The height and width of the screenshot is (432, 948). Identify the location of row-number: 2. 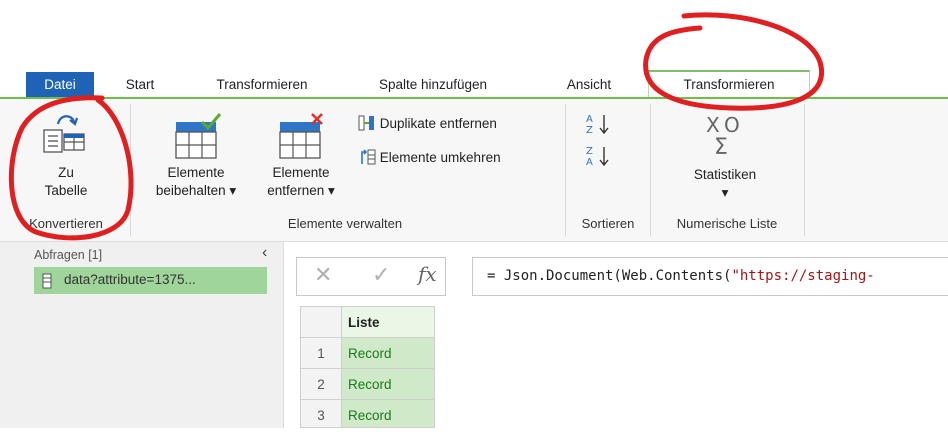
(321, 384).